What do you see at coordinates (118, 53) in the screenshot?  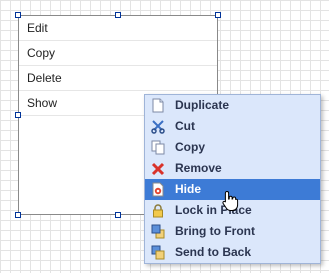 I see `list-row-copy: Copy` at bounding box center [118, 53].